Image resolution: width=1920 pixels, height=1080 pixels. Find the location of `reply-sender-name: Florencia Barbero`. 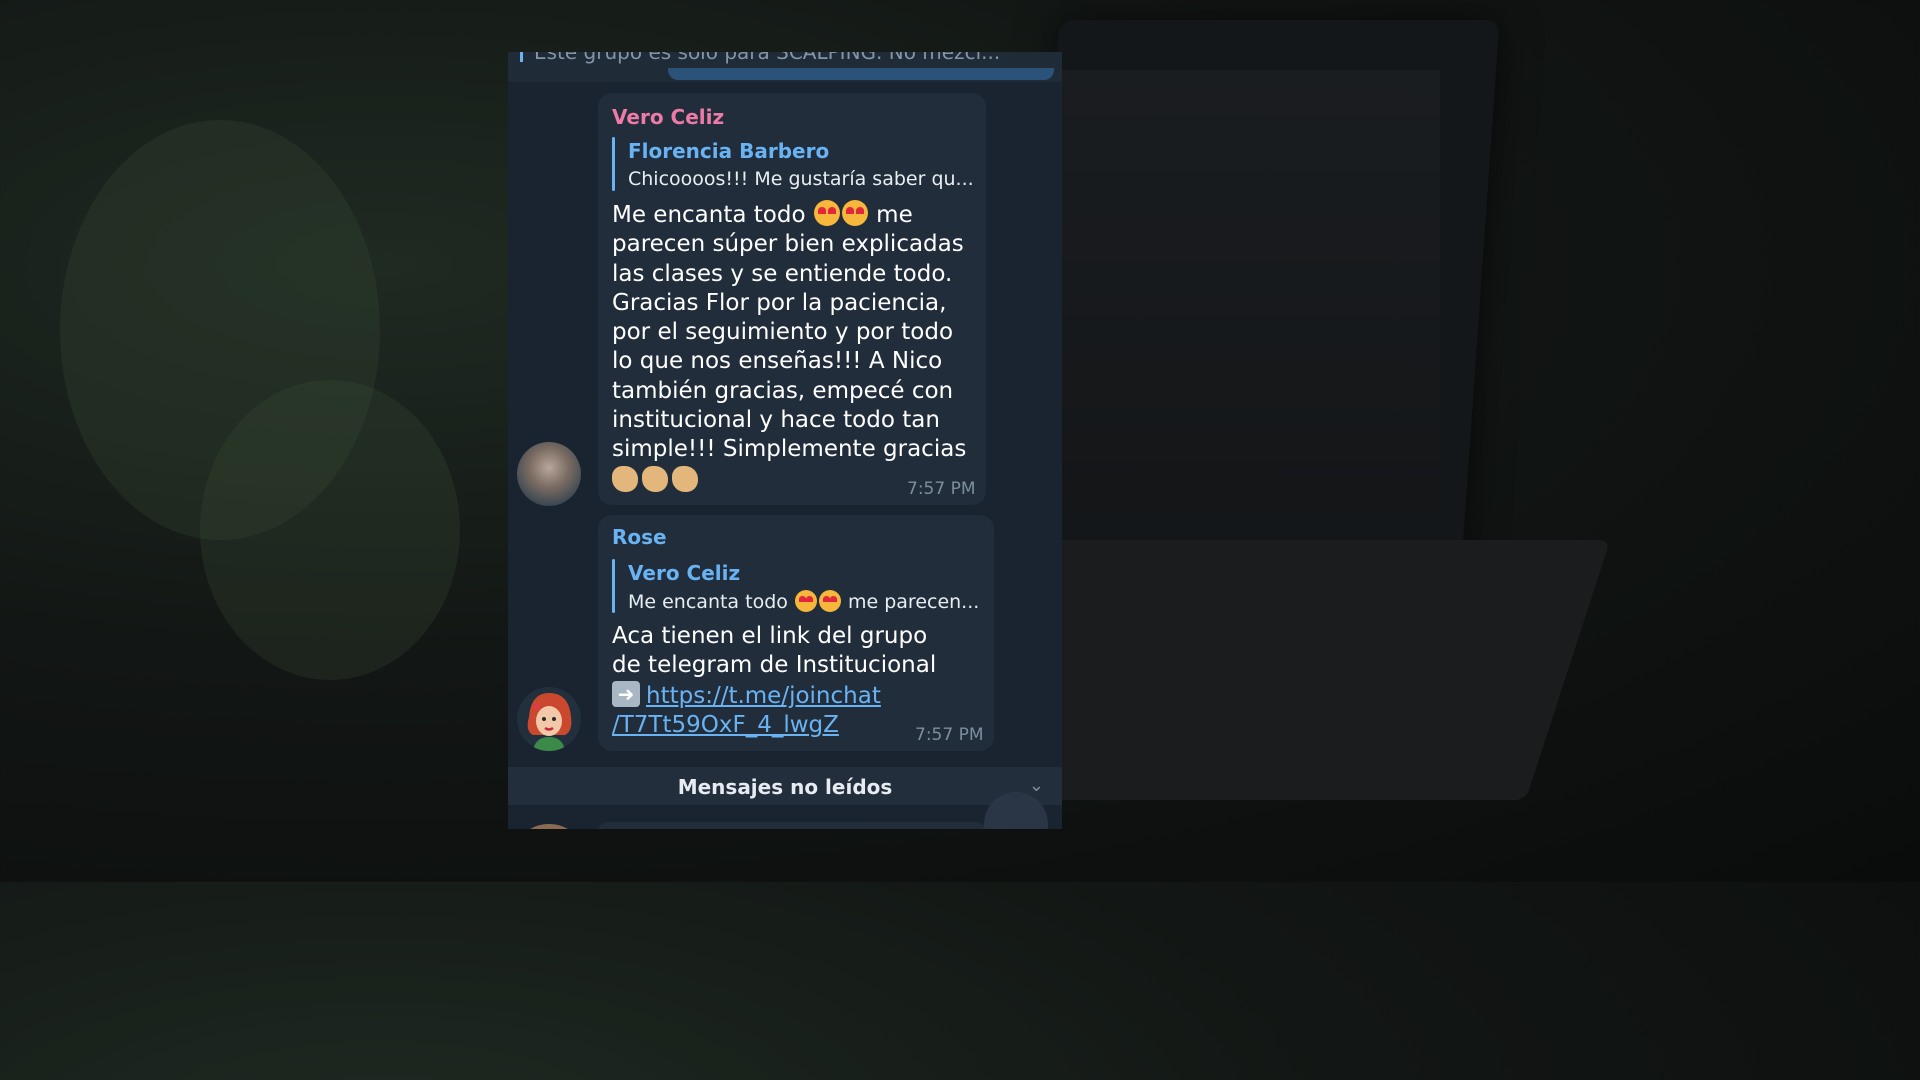

reply-sender-name: Florencia Barbero is located at coordinates (729, 151).